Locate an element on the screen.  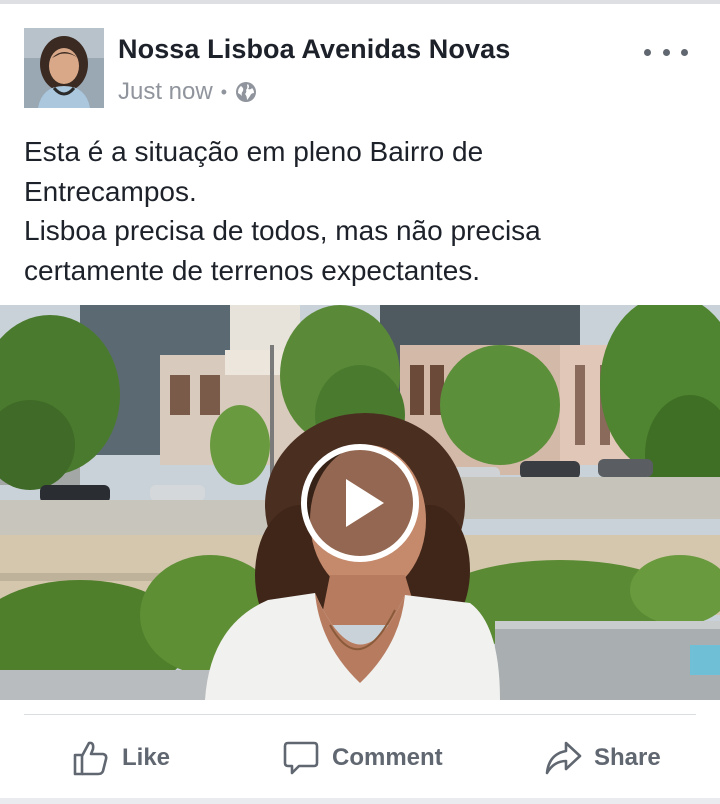
post-text-line: Entrecampos. is located at coordinates (110, 191).